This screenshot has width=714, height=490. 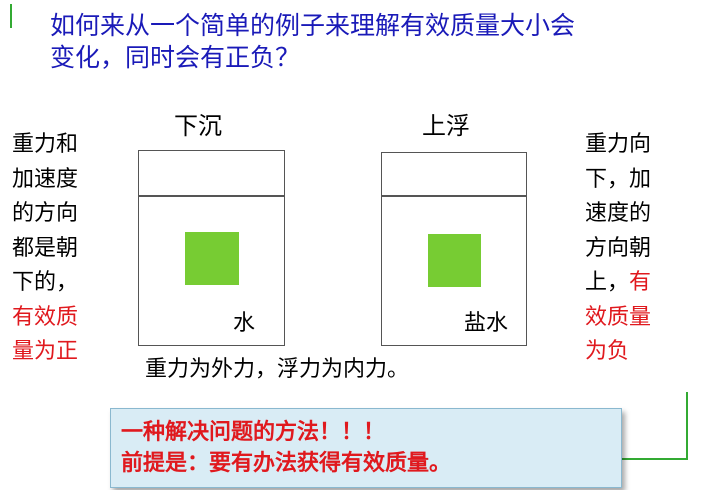 I want to click on left-line: 的方向, so click(x=45, y=213).